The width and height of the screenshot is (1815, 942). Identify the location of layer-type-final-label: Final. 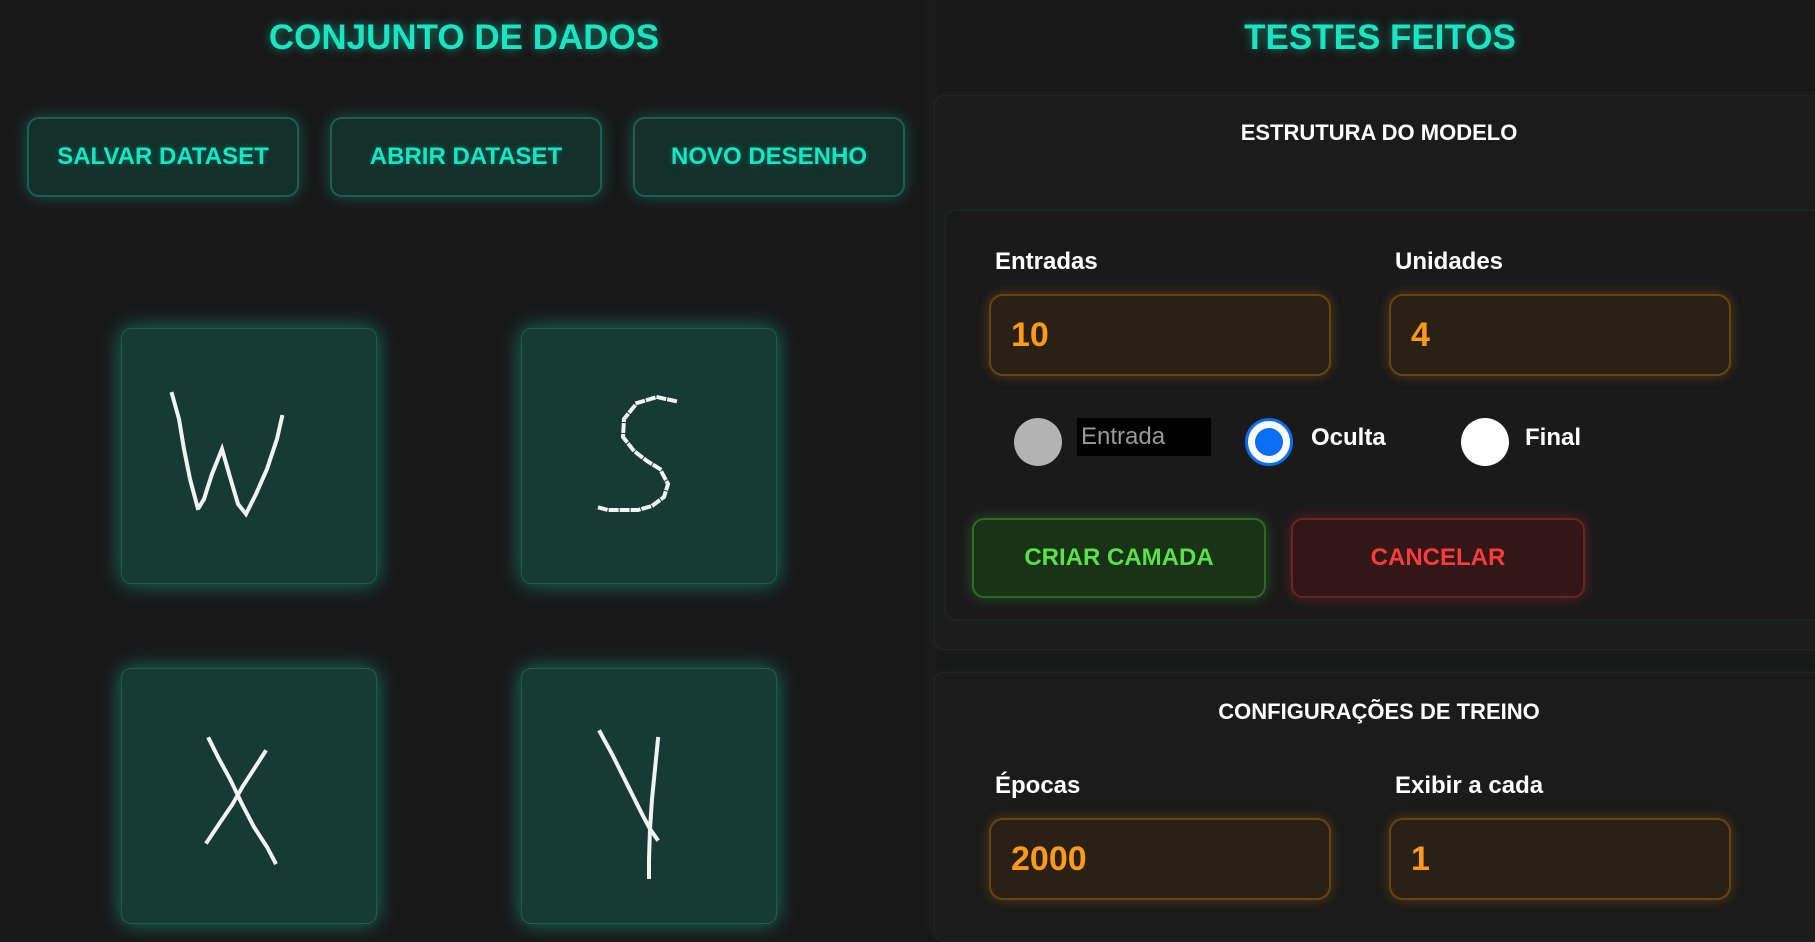
(1553, 437).